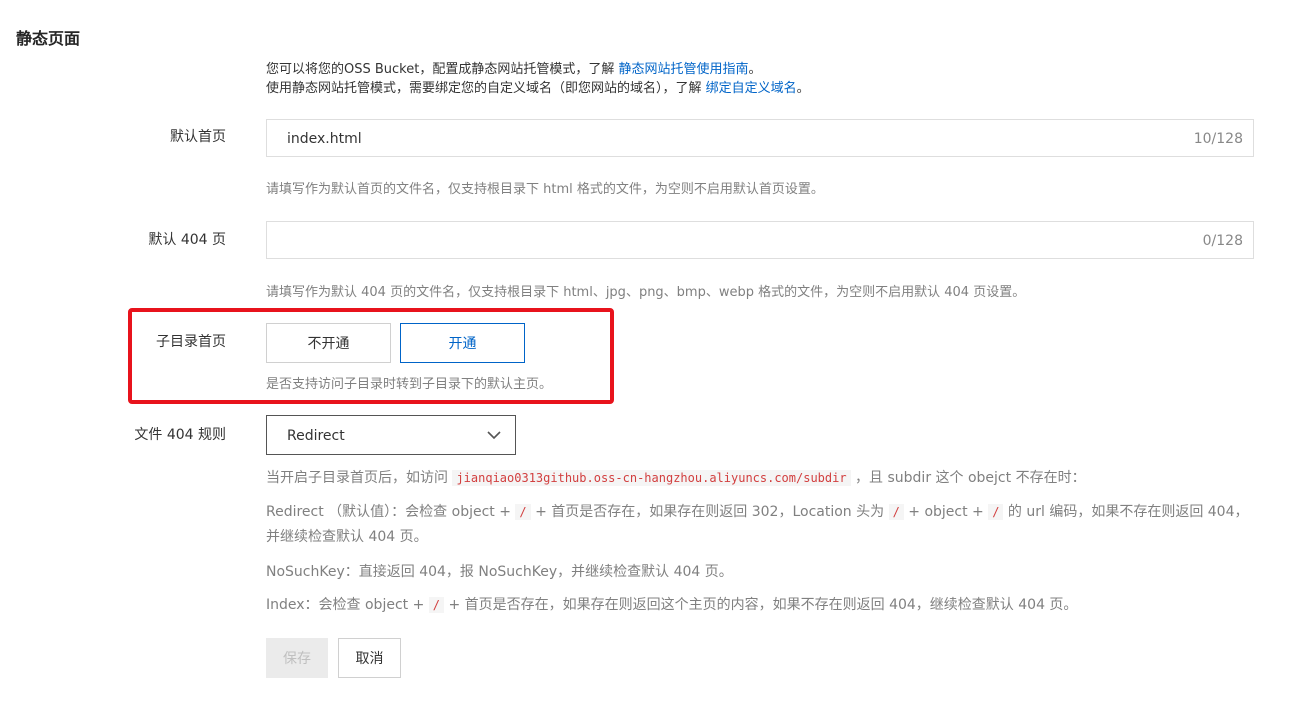 This screenshot has height=703, width=1306. I want to click on redirect-code-3: /, so click(996, 512).